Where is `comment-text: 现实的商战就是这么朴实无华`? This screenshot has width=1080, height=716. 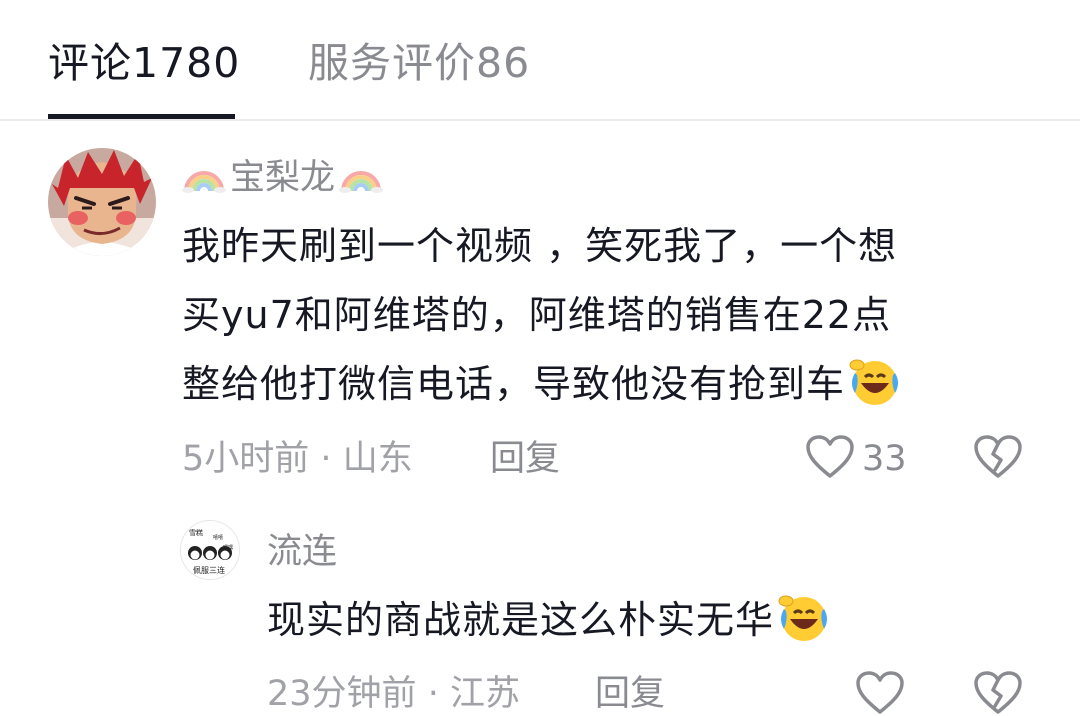
comment-text: 现实的商战就是这么朴实无华 is located at coordinates (549, 620).